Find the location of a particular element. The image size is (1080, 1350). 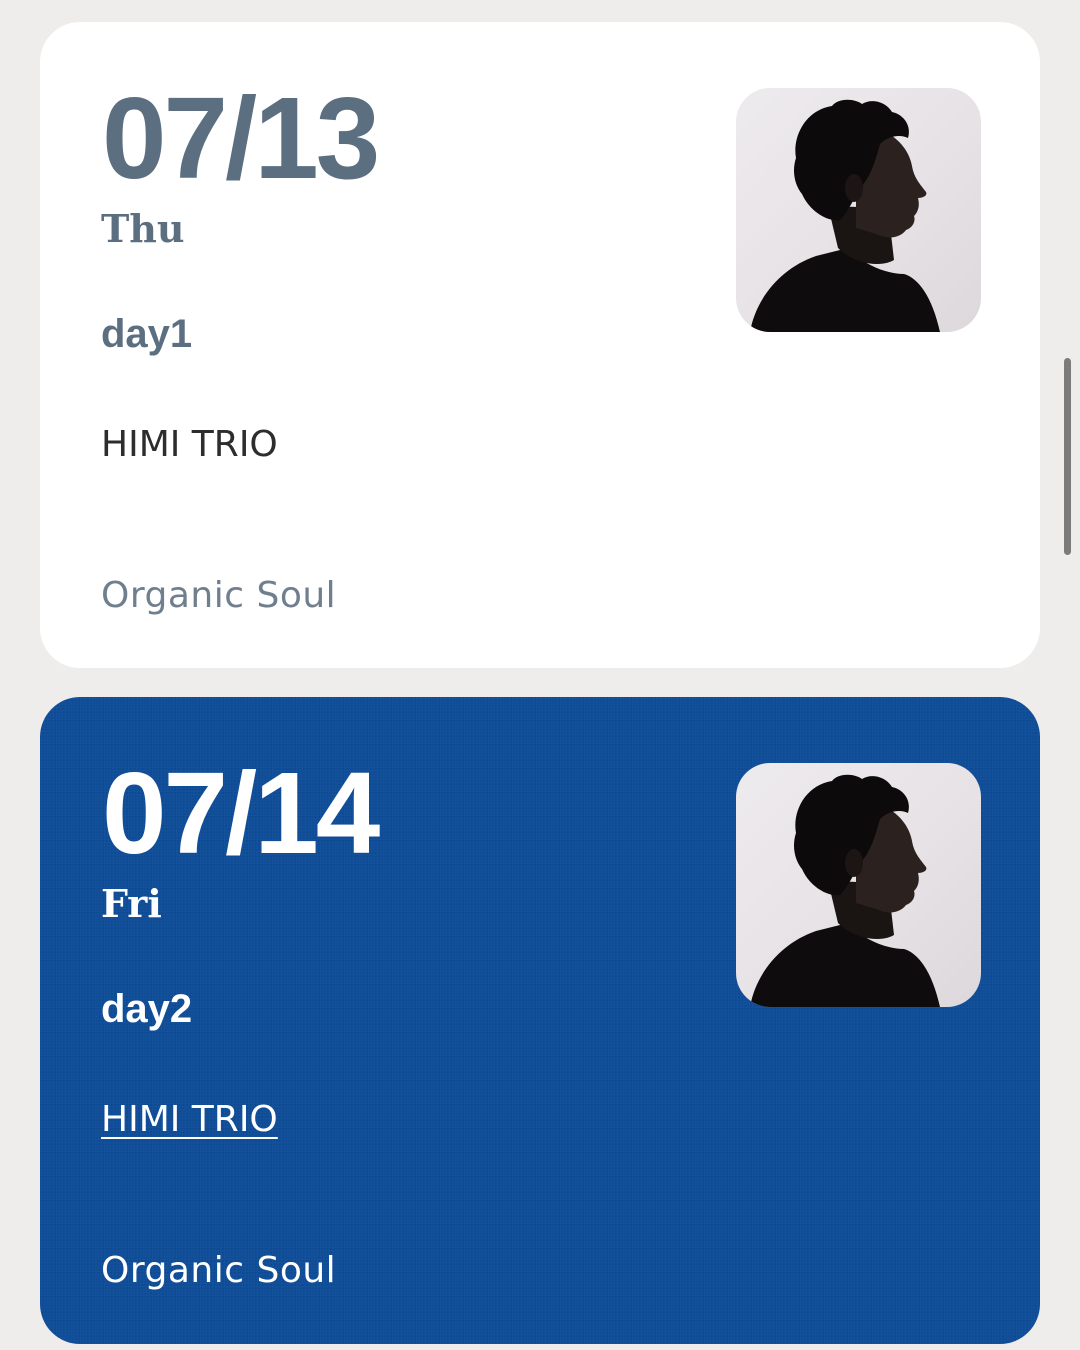

event-artist-link: HIMI TRIO is located at coordinates (189, 1120).